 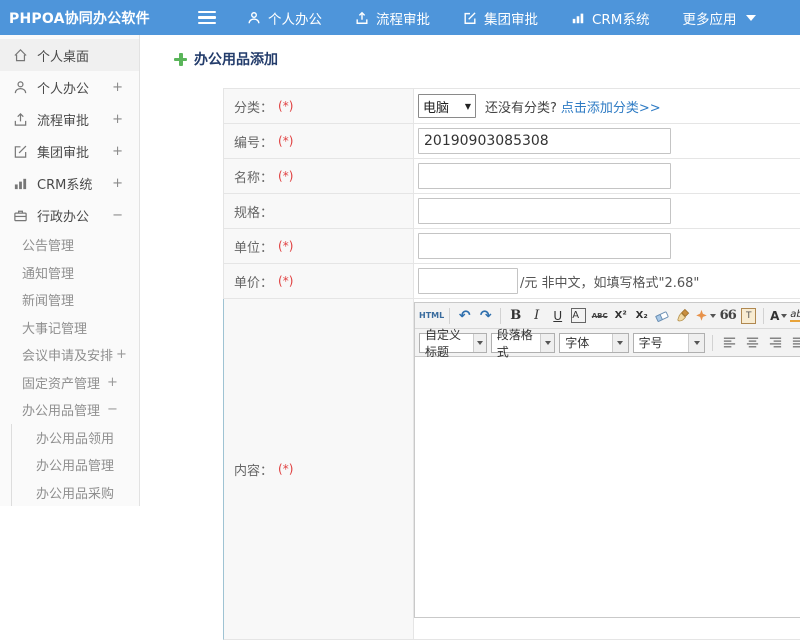 What do you see at coordinates (544, 246) in the screenshot?
I see `unit-input` at bounding box center [544, 246].